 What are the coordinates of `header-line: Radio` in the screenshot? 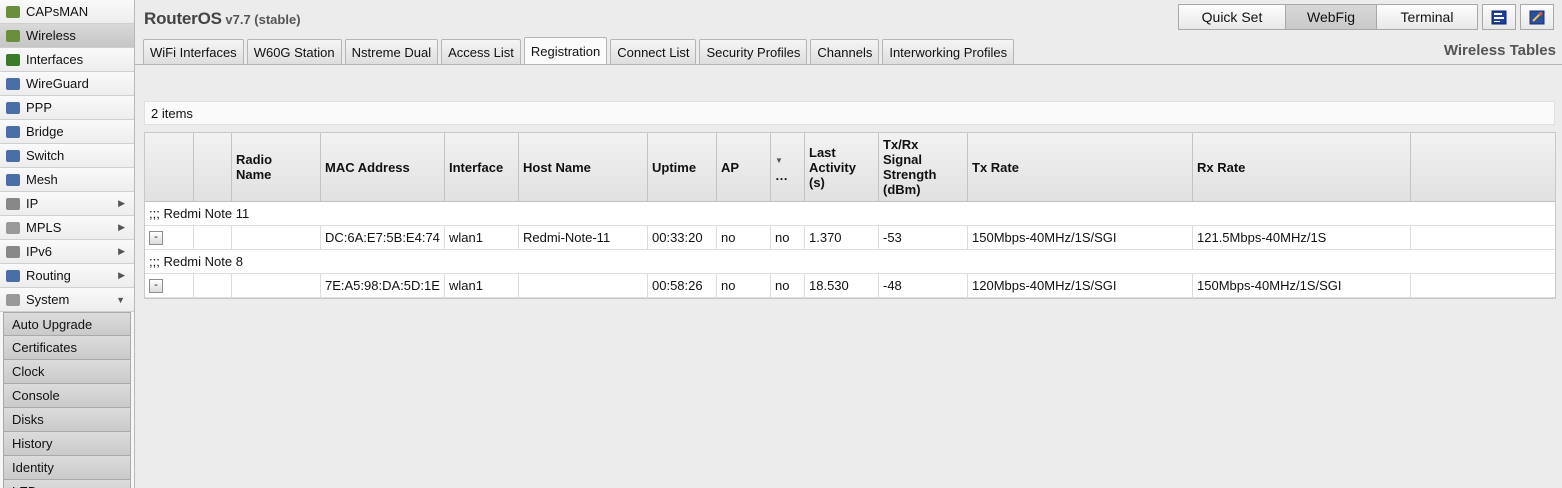 It's located at (254, 159).